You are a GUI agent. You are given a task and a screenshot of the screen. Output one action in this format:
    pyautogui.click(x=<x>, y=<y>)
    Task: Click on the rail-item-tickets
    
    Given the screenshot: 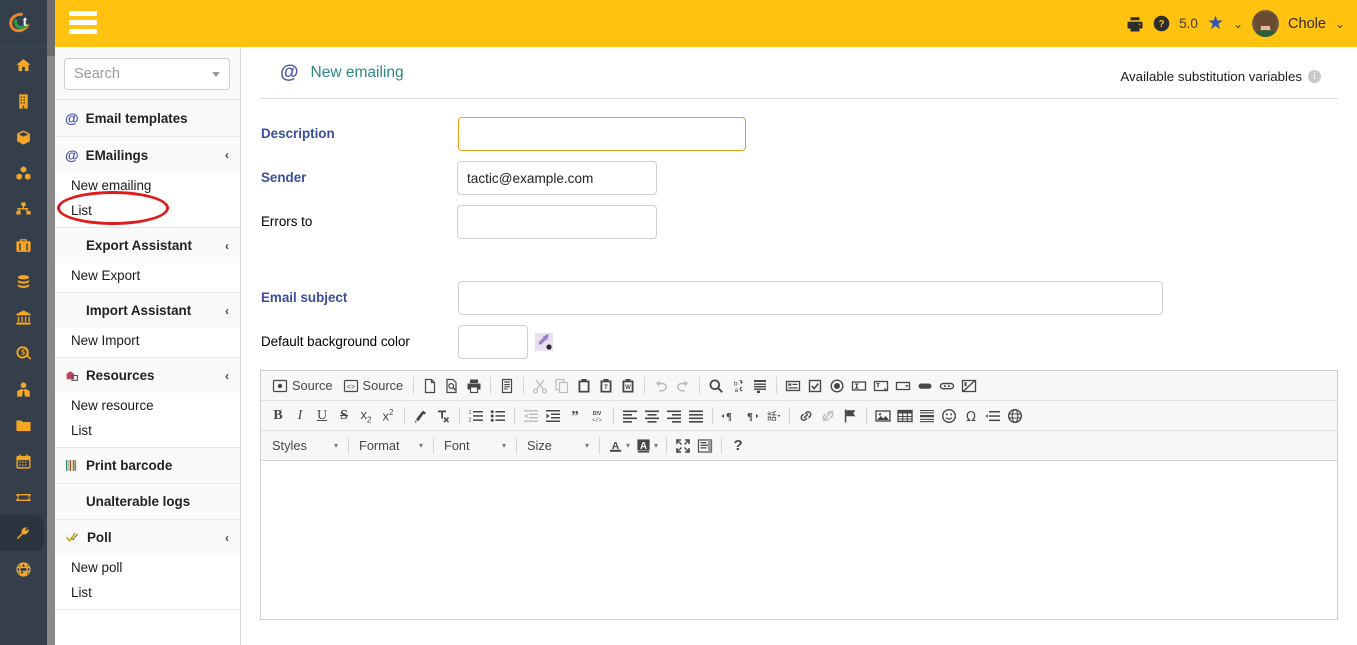 What is the action you would take?
    pyautogui.click(x=23, y=497)
    